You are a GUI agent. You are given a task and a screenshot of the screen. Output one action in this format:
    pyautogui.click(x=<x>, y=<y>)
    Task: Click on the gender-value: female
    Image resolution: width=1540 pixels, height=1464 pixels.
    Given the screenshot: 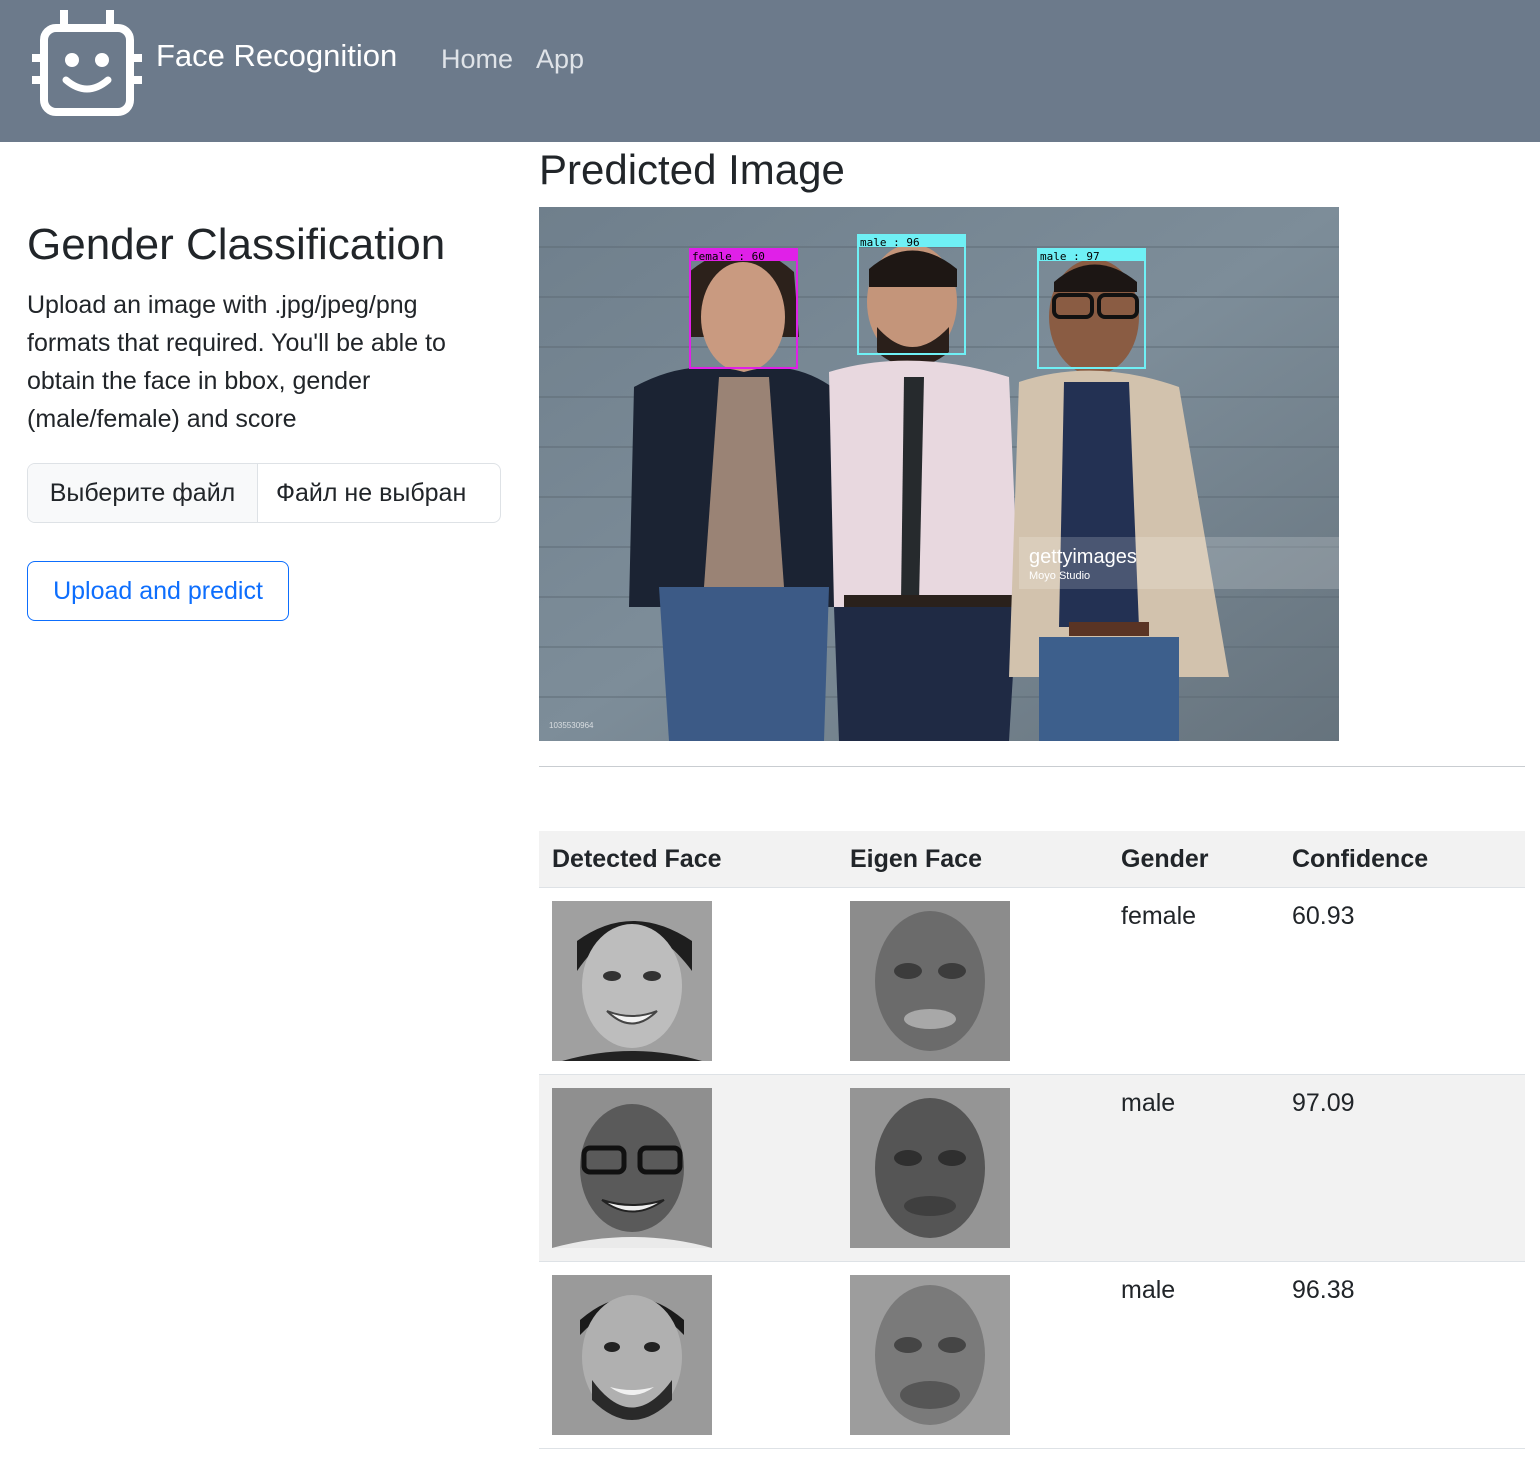 What is the action you would take?
    pyautogui.click(x=1159, y=916)
    